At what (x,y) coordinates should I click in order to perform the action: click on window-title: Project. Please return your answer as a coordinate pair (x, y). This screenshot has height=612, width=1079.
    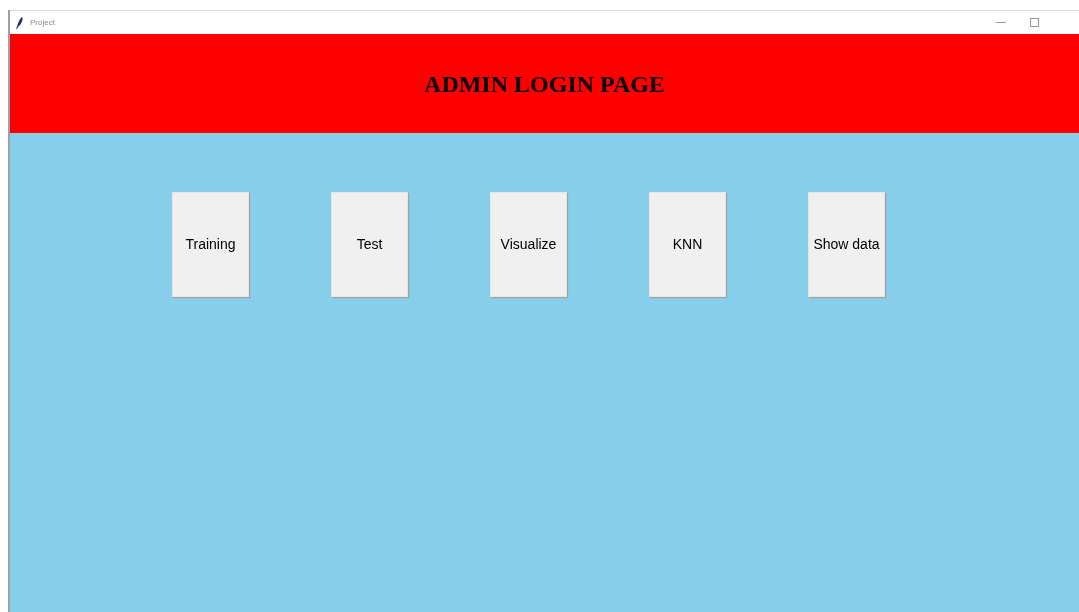
    Looking at the image, I should click on (42, 22).